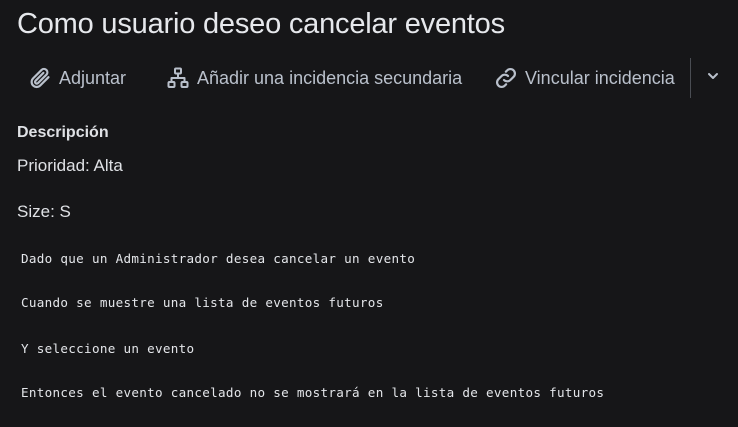 The width and height of the screenshot is (738, 427). I want to click on hierarchy-icon, so click(178, 78).